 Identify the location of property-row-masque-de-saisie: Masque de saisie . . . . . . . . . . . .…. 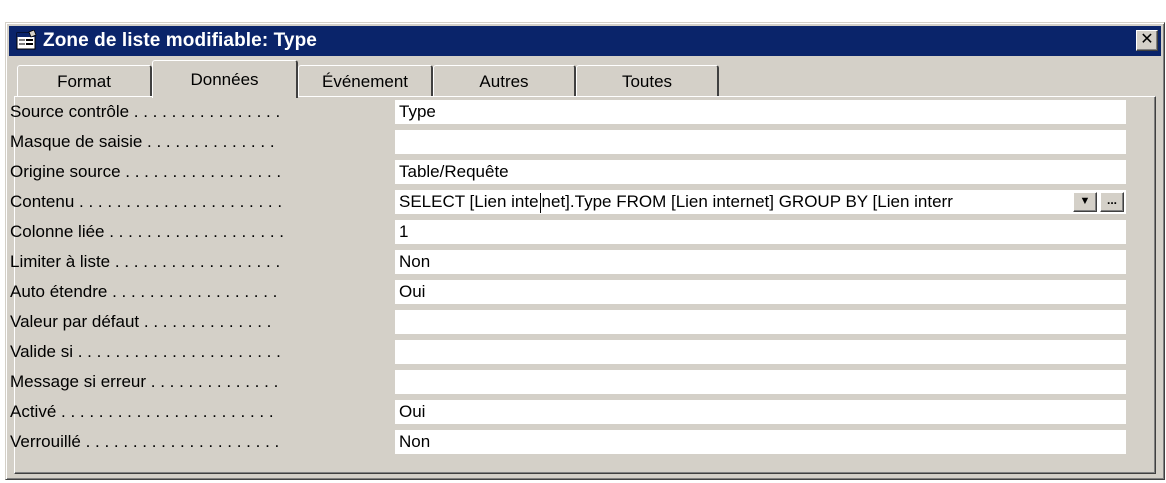
(568, 142).